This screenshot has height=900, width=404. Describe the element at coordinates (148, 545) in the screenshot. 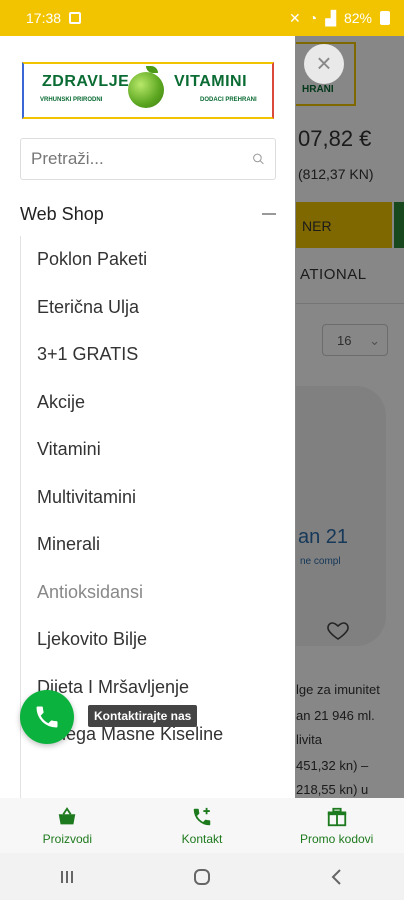

I see `menu-item-minerali: Minerali` at that location.